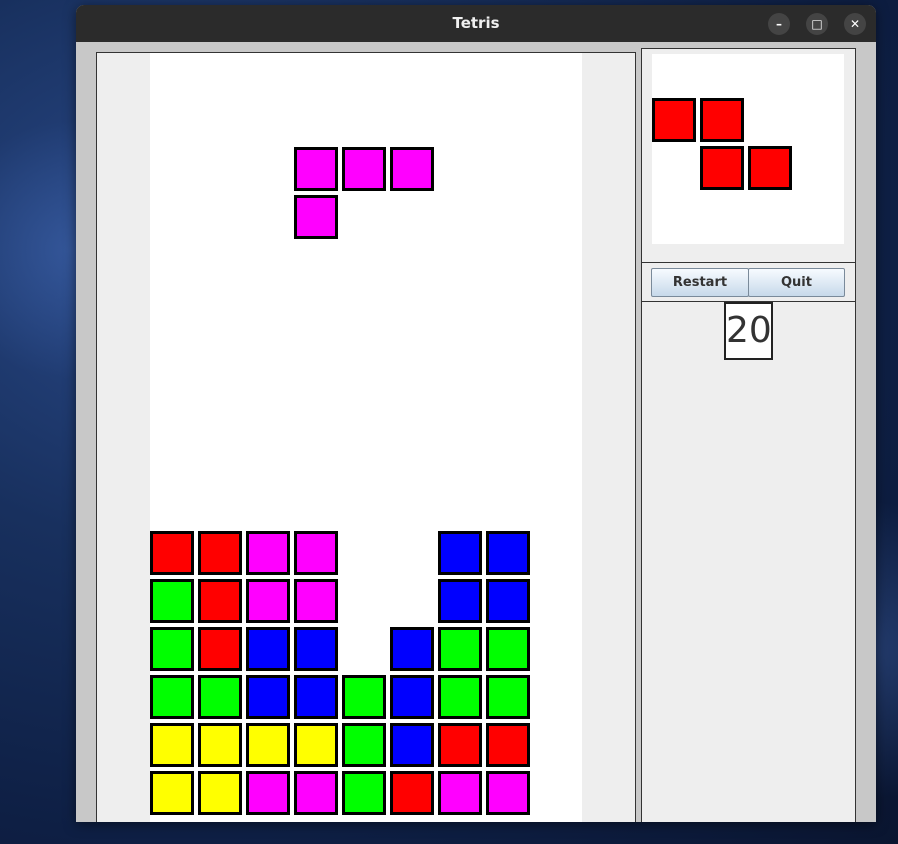 The image size is (898, 844). What do you see at coordinates (779, 24) in the screenshot?
I see `minimize-button: –` at bounding box center [779, 24].